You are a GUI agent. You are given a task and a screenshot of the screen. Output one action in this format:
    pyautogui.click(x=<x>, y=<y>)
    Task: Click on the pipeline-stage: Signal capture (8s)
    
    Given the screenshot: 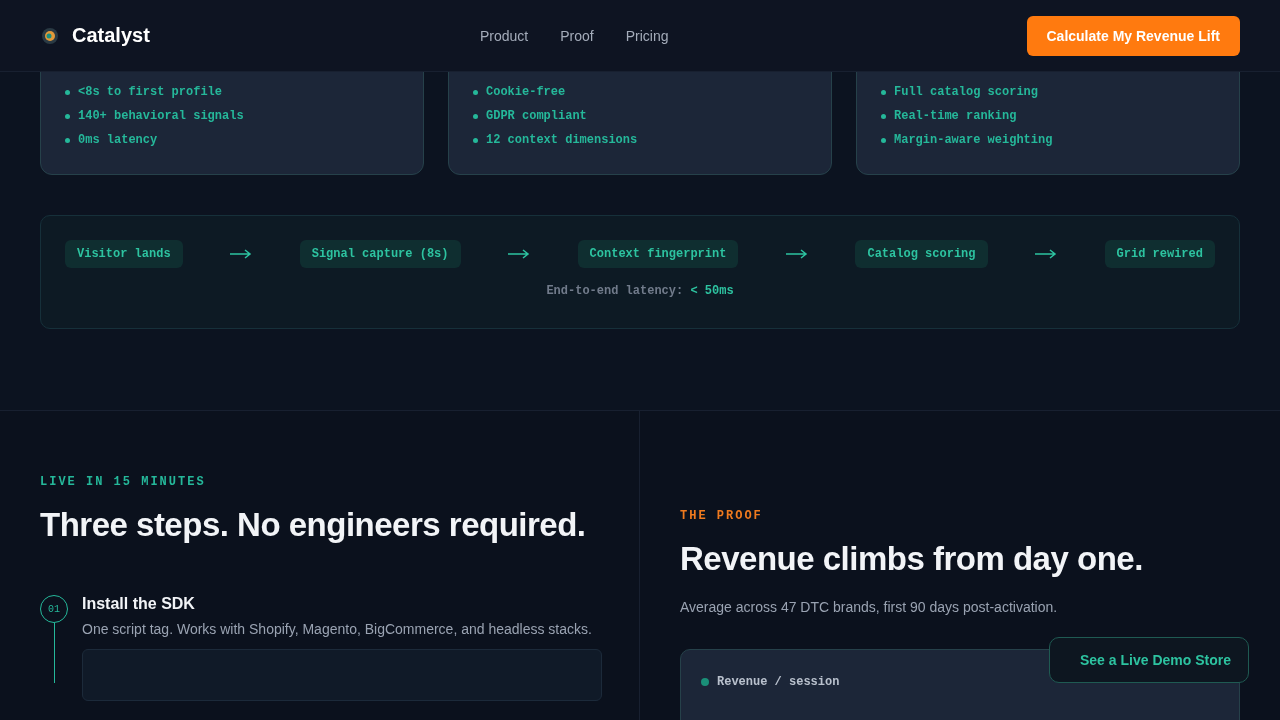 What is the action you would take?
    pyautogui.click(x=380, y=254)
    